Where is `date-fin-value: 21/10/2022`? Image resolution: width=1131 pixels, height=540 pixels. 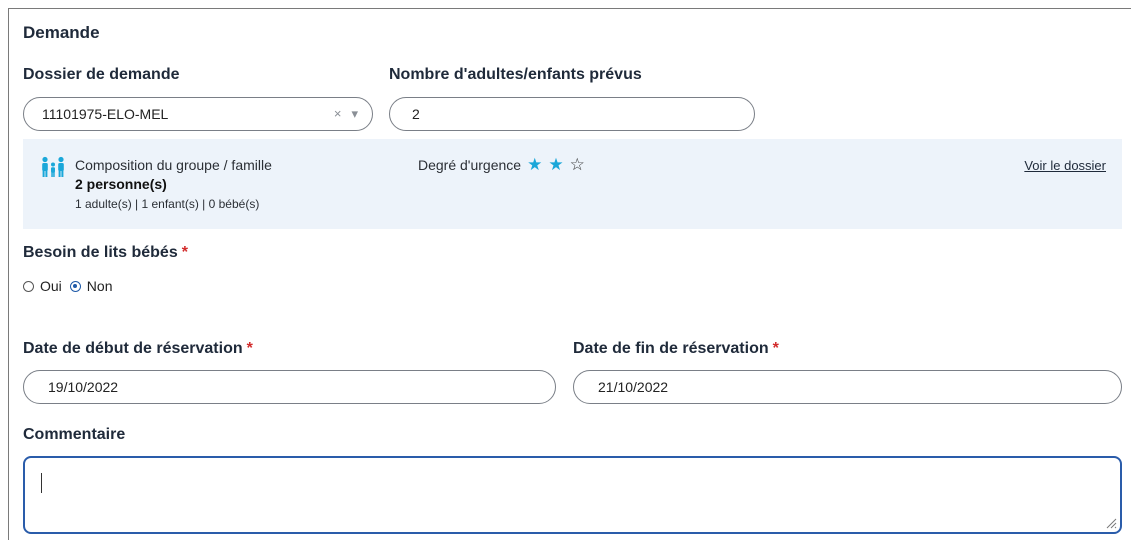
date-fin-value: 21/10/2022 is located at coordinates (633, 387).